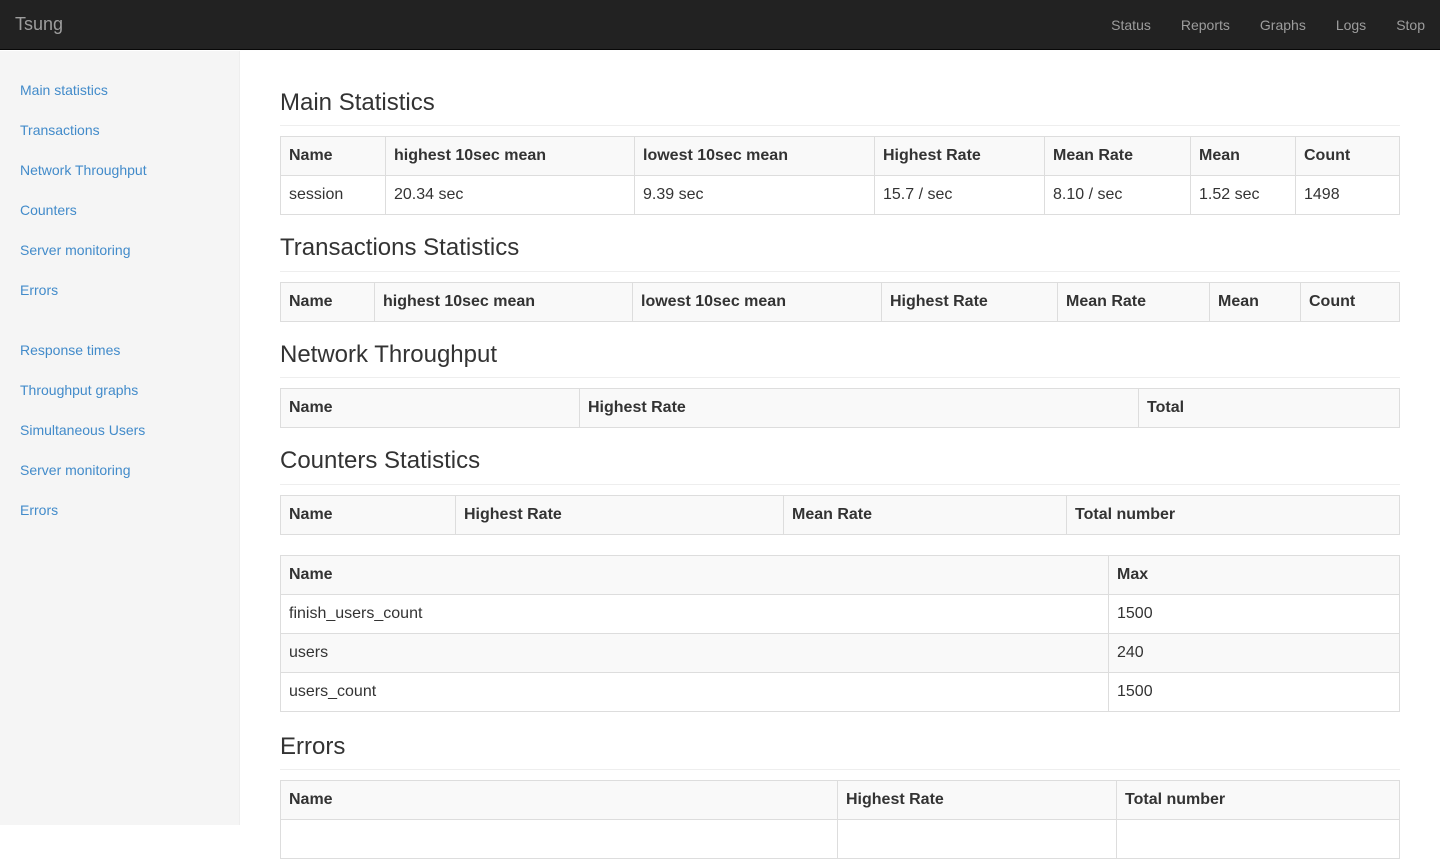  What do you see at coordinates (720, 25) in the screenshot?
I see `top-navbar: Tsung Status Reports Graphs Logs Stop` at bounding box center [720, 25].